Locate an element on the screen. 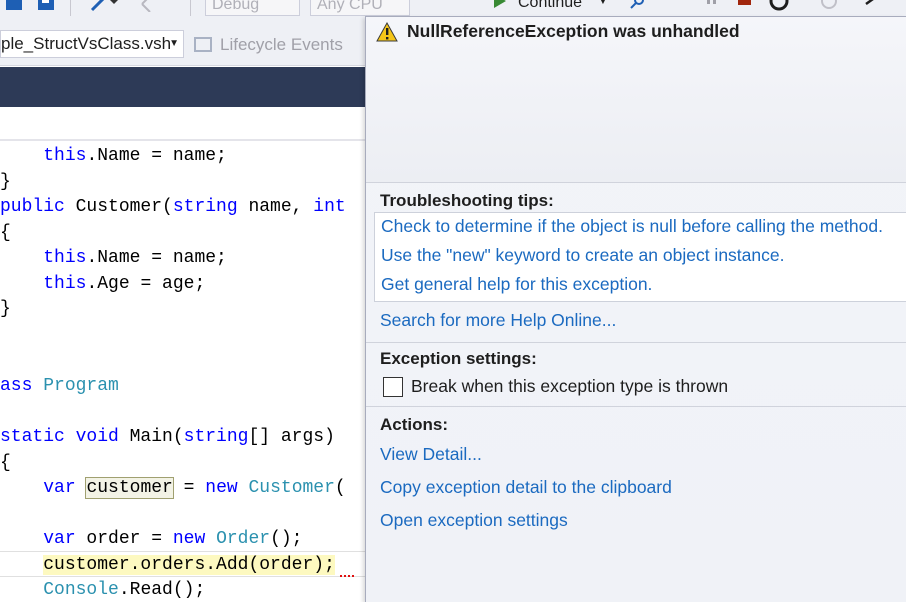 Image resolution: width=906 pixels, height=602 pixels. actions-title: Actions: is located at coordinates (414, 424).